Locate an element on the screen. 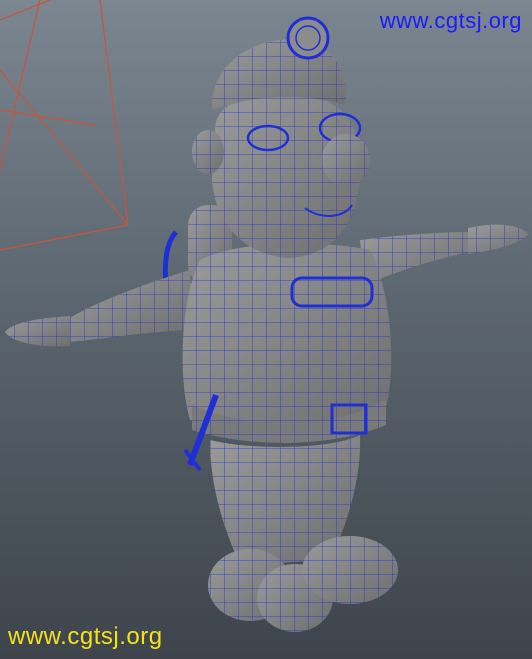 The height and width of the screenshot is (659, 532). torso is located at coordinates (287, 343).